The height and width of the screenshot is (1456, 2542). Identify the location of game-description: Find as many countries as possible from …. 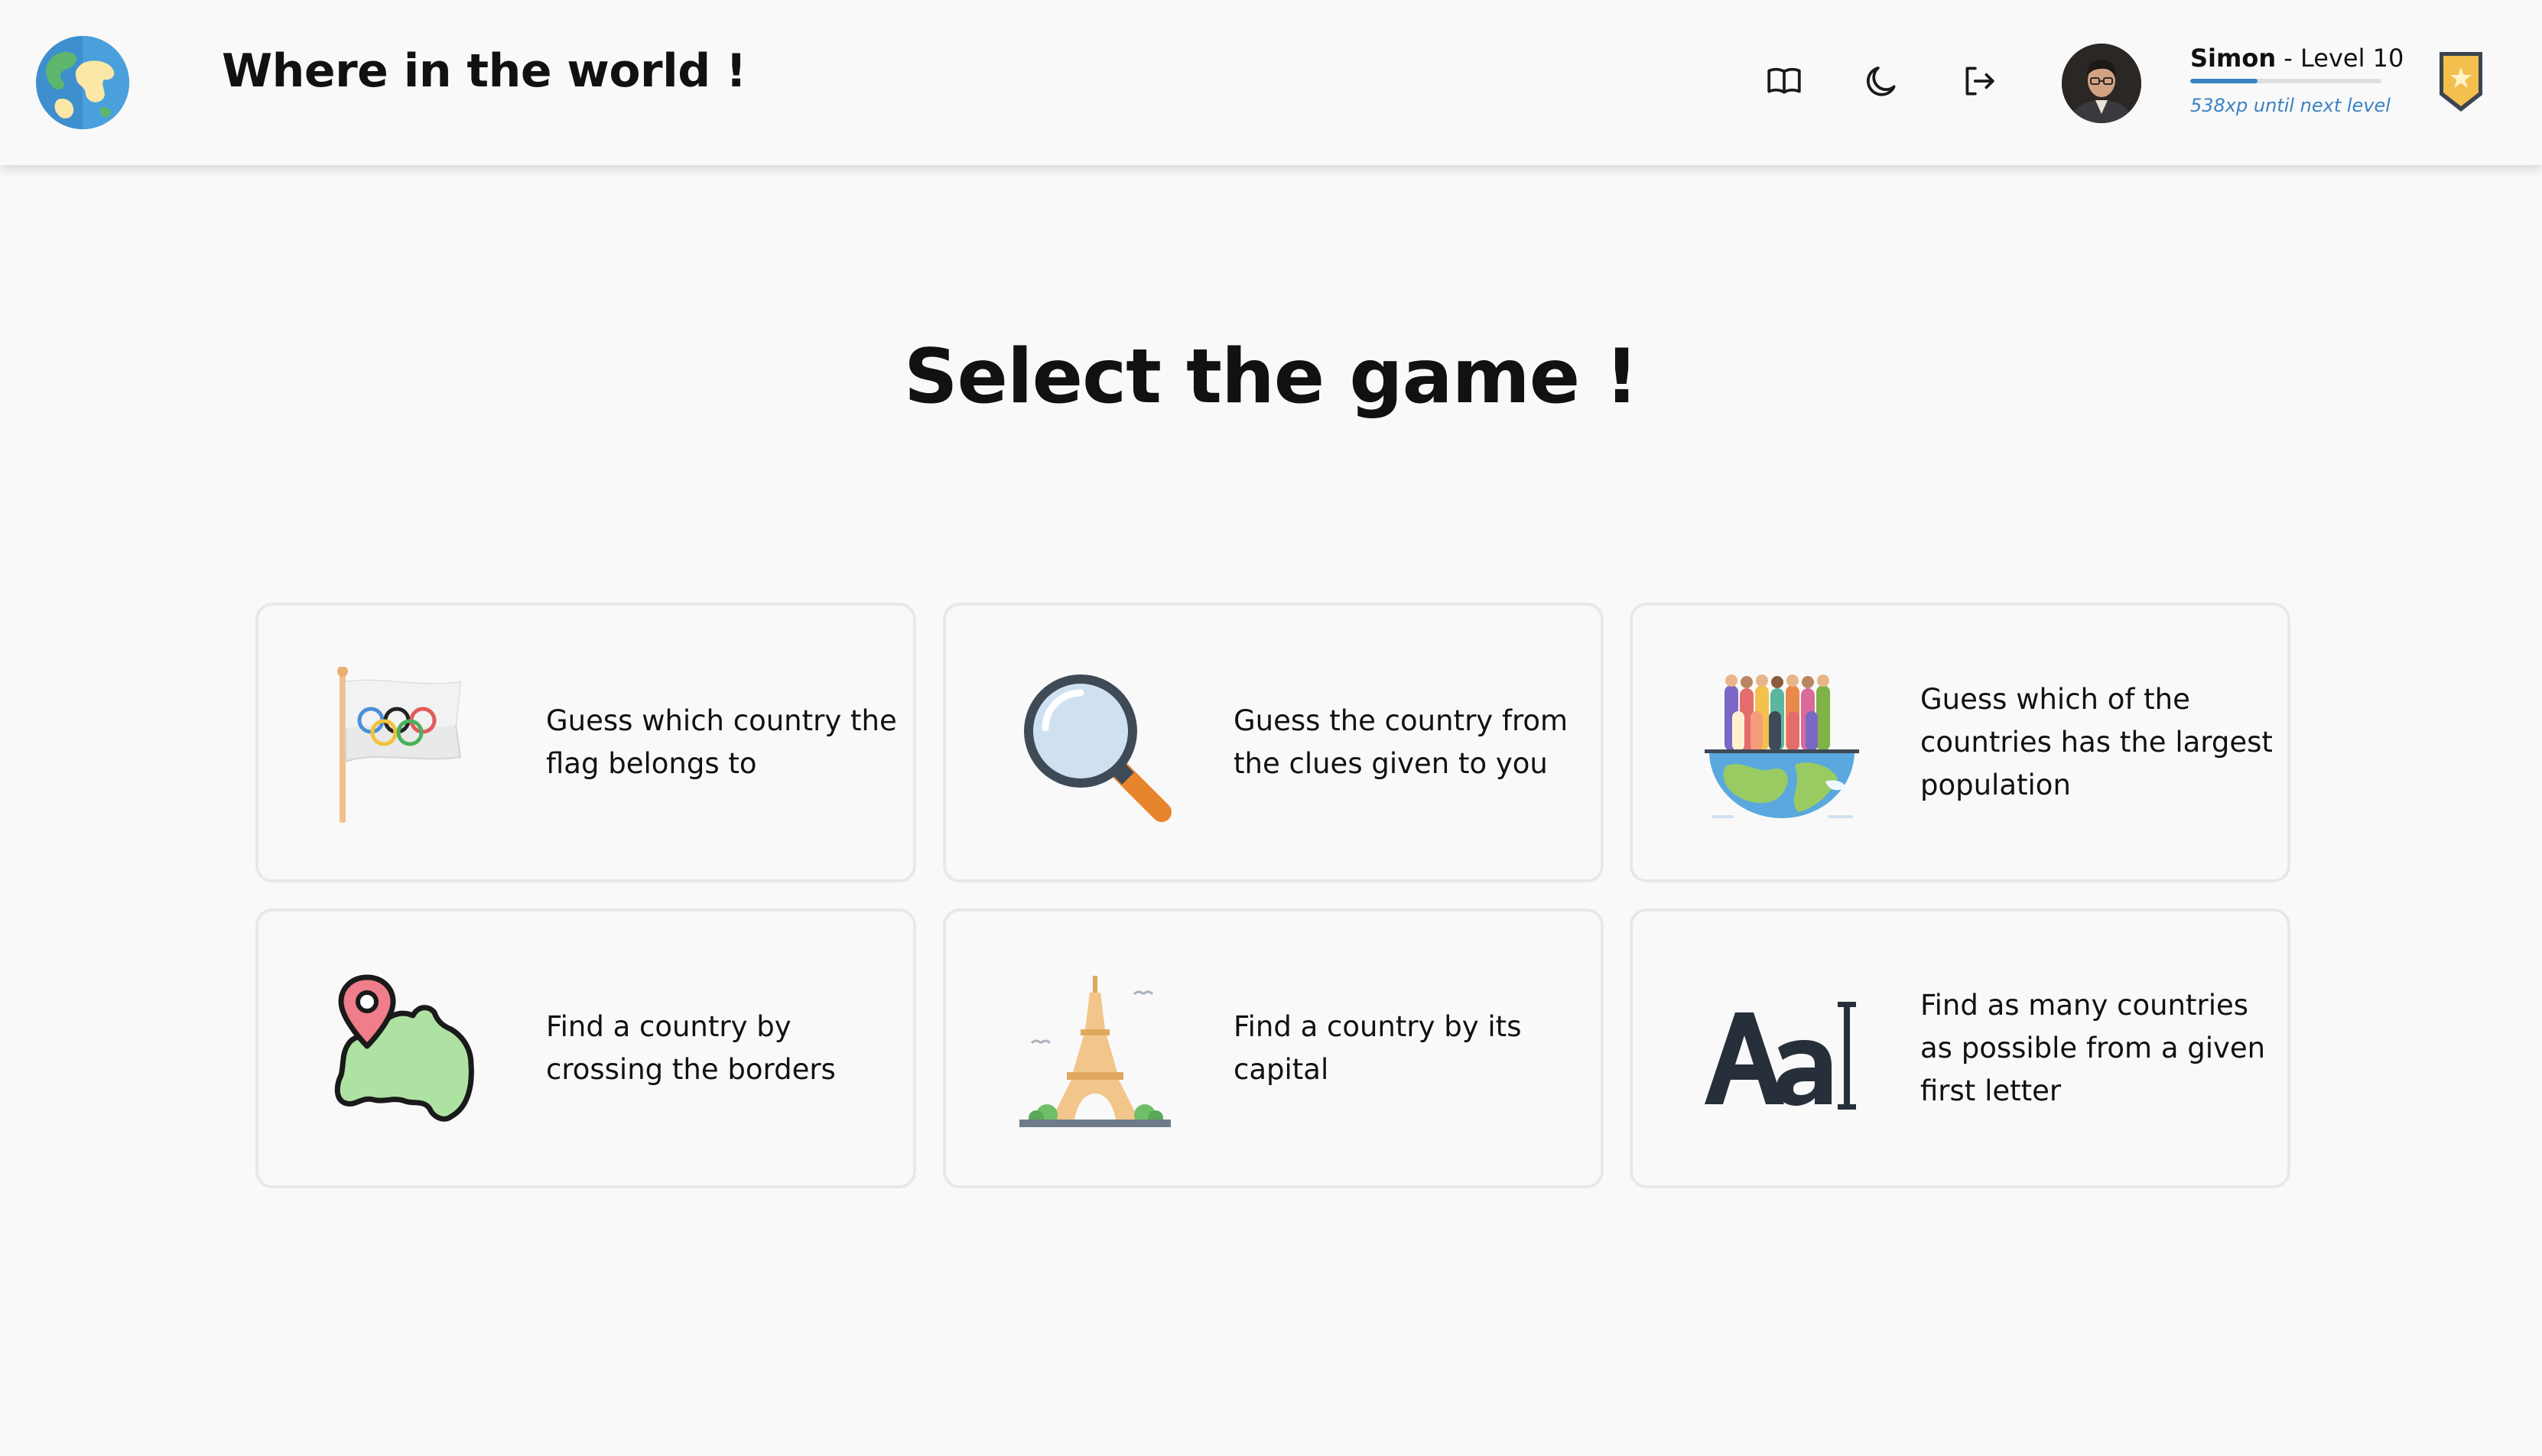
(2093, 1048).